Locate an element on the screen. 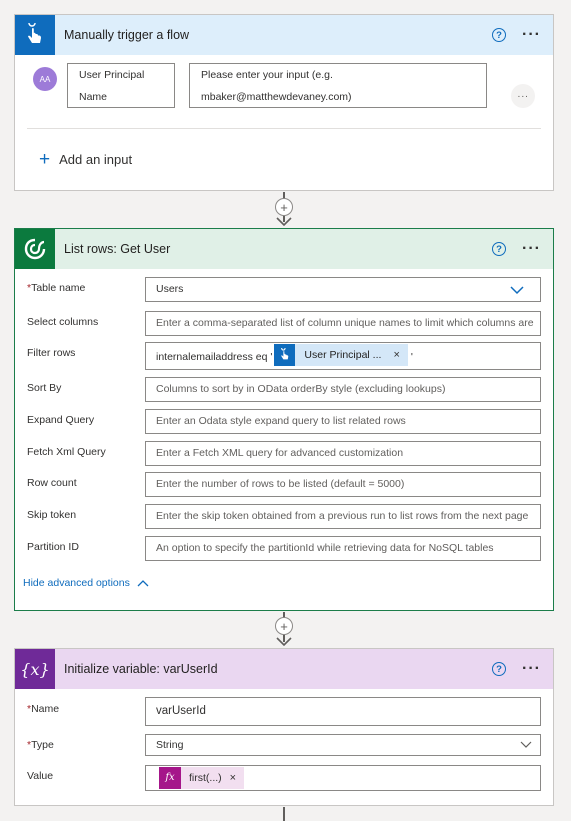 This screenshot has height=821, width=571. text-input-type-icon: AA is located at coordinates (45, 79).